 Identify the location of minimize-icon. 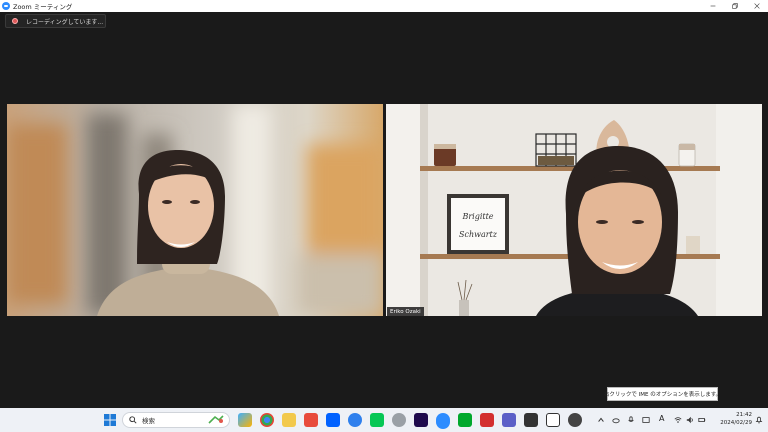
(713, 6).